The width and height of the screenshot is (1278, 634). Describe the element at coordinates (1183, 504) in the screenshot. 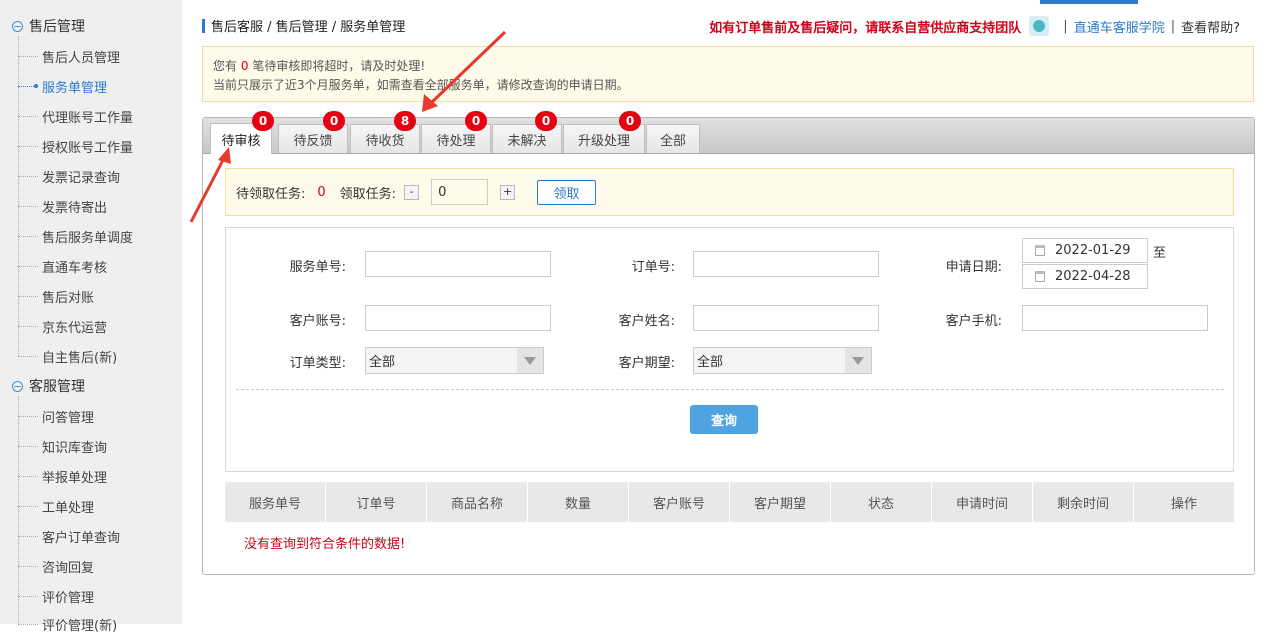

I see `column-header: 操作` at that location.